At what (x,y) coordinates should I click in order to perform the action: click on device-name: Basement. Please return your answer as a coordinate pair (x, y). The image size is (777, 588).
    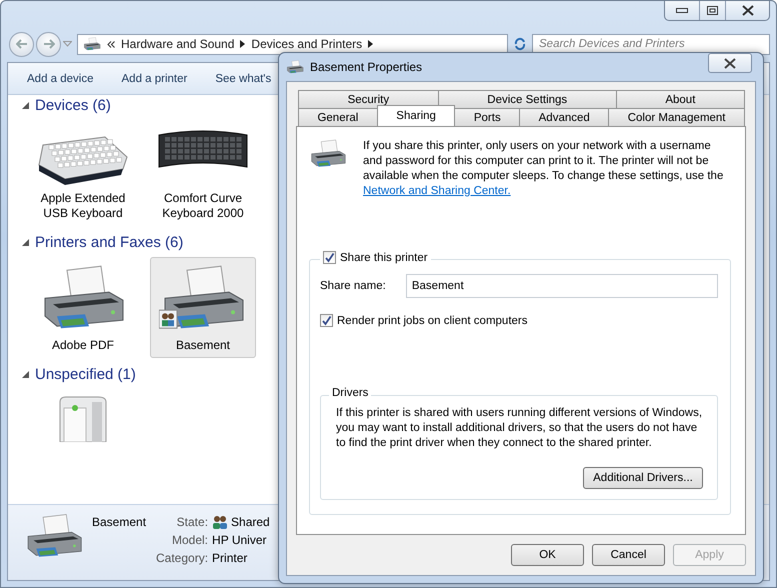
    Looking at the image, I should click on (120, 523).